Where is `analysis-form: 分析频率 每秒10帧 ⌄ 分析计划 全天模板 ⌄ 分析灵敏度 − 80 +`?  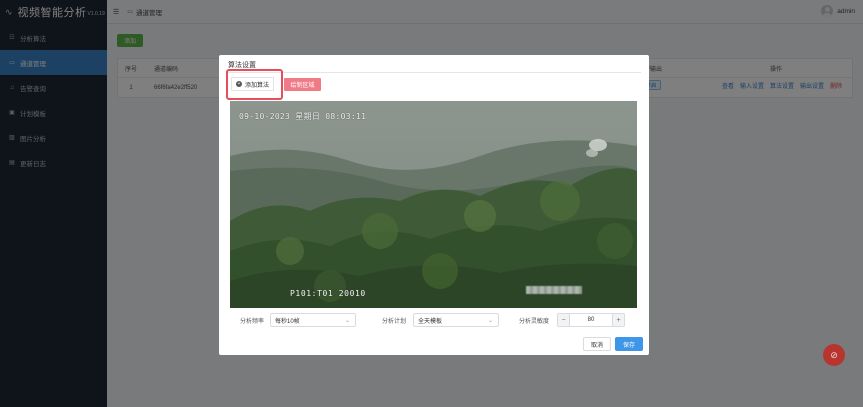 analysis-form: 分析频率 每秒10帧 ⌄ 分析计划 全天模板 ⌄ 分析灵敏度 − 80 + is located at coordinates (434, 320).